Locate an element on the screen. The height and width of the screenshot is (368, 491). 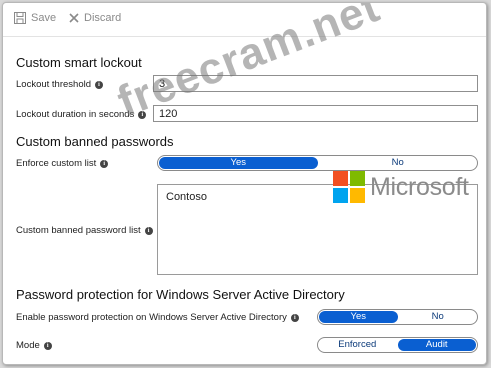
close-icon is located at coordinates (74, 18).